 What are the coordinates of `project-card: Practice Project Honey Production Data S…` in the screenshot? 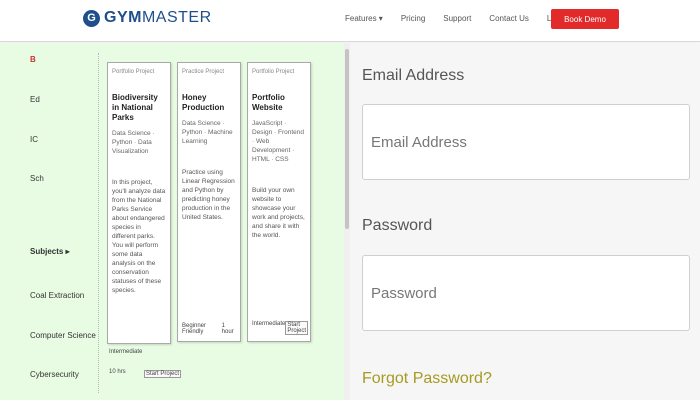 It's located at (209, 202).